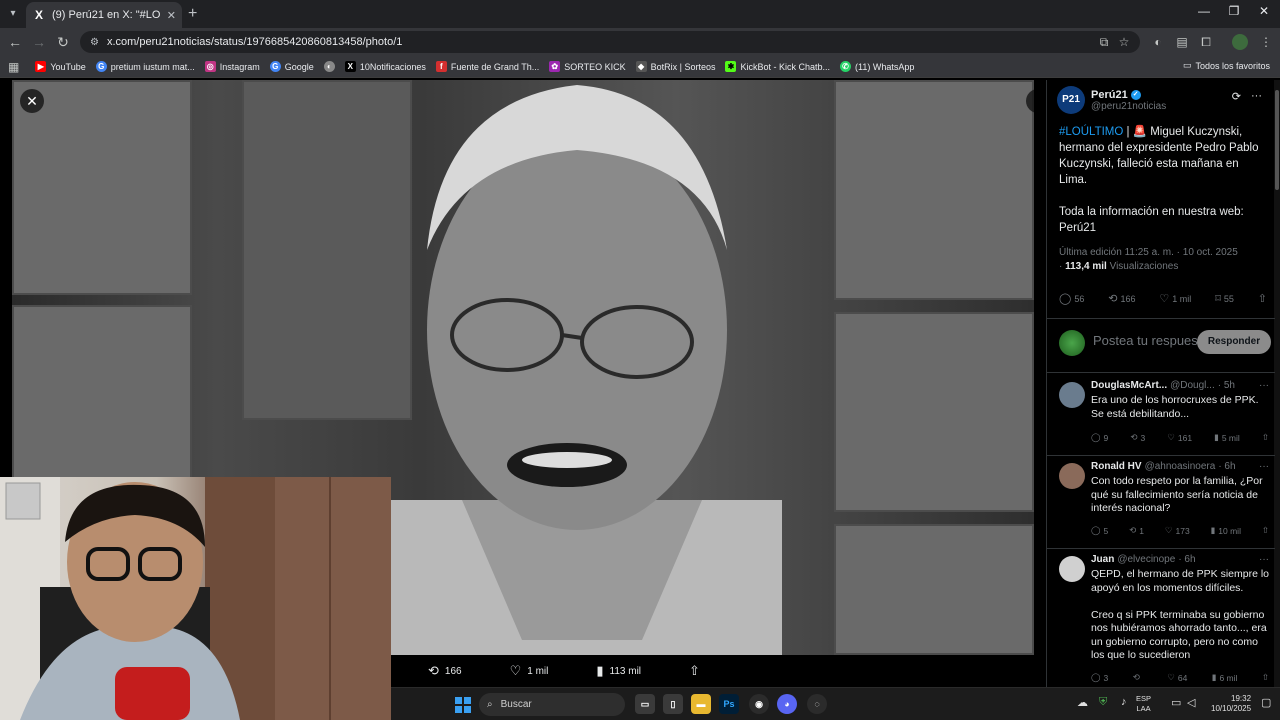  I want to click on reply-button: ◯ 56, so click(1071, 298).